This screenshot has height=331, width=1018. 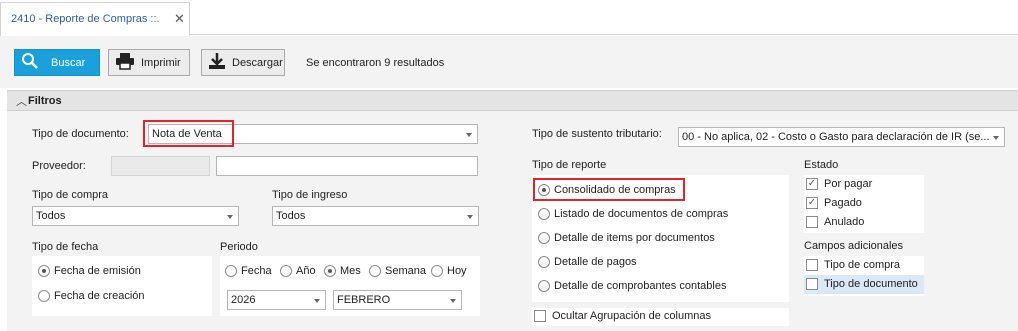 I want to click on radio-periodo-anio: Año, so click(x=298, y=271).